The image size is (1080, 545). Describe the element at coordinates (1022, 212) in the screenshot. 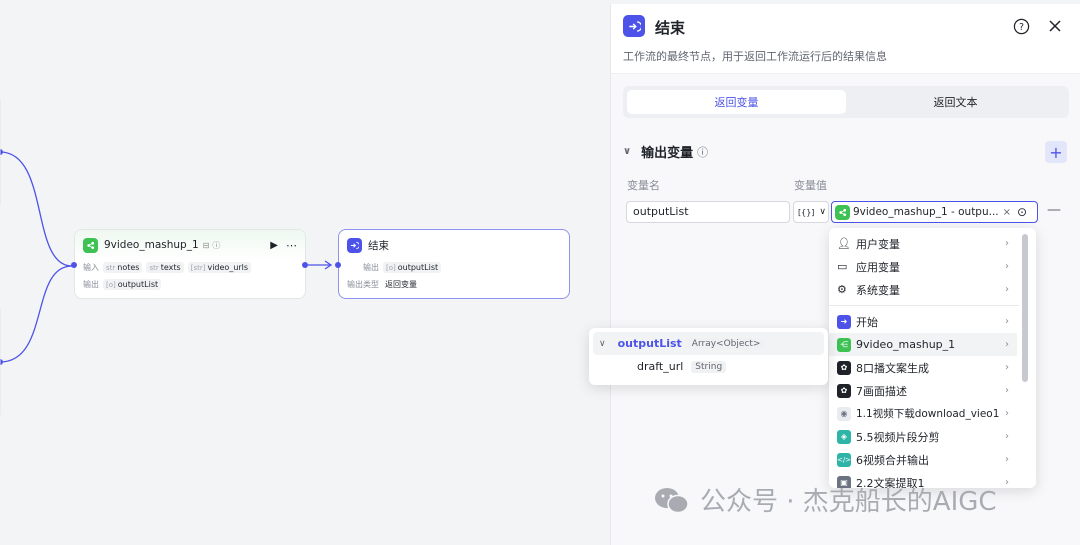

I see `target-icon: ⊙` at that location.